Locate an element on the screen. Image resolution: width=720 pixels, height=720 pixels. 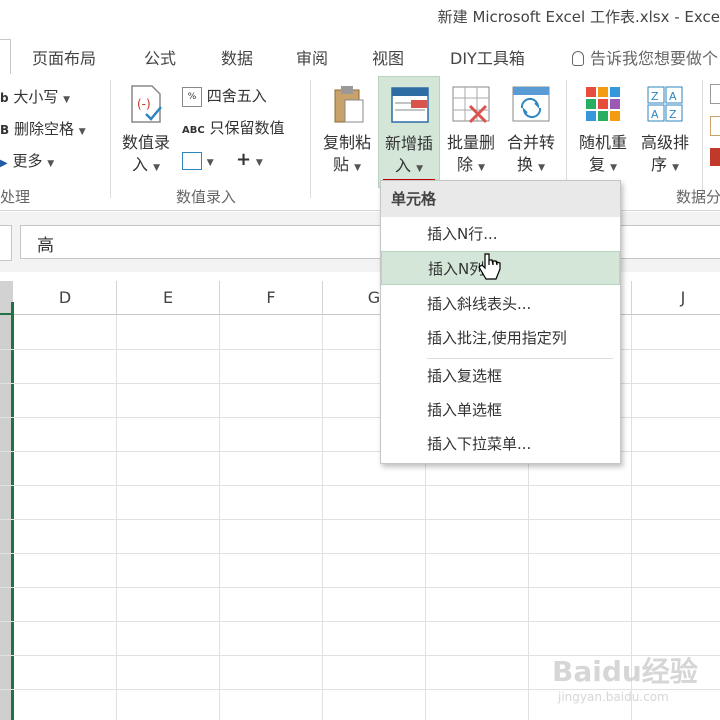
baidu-watermark: Baidu经验 jingyan.baidu.com is located at coordinates (635, 683).